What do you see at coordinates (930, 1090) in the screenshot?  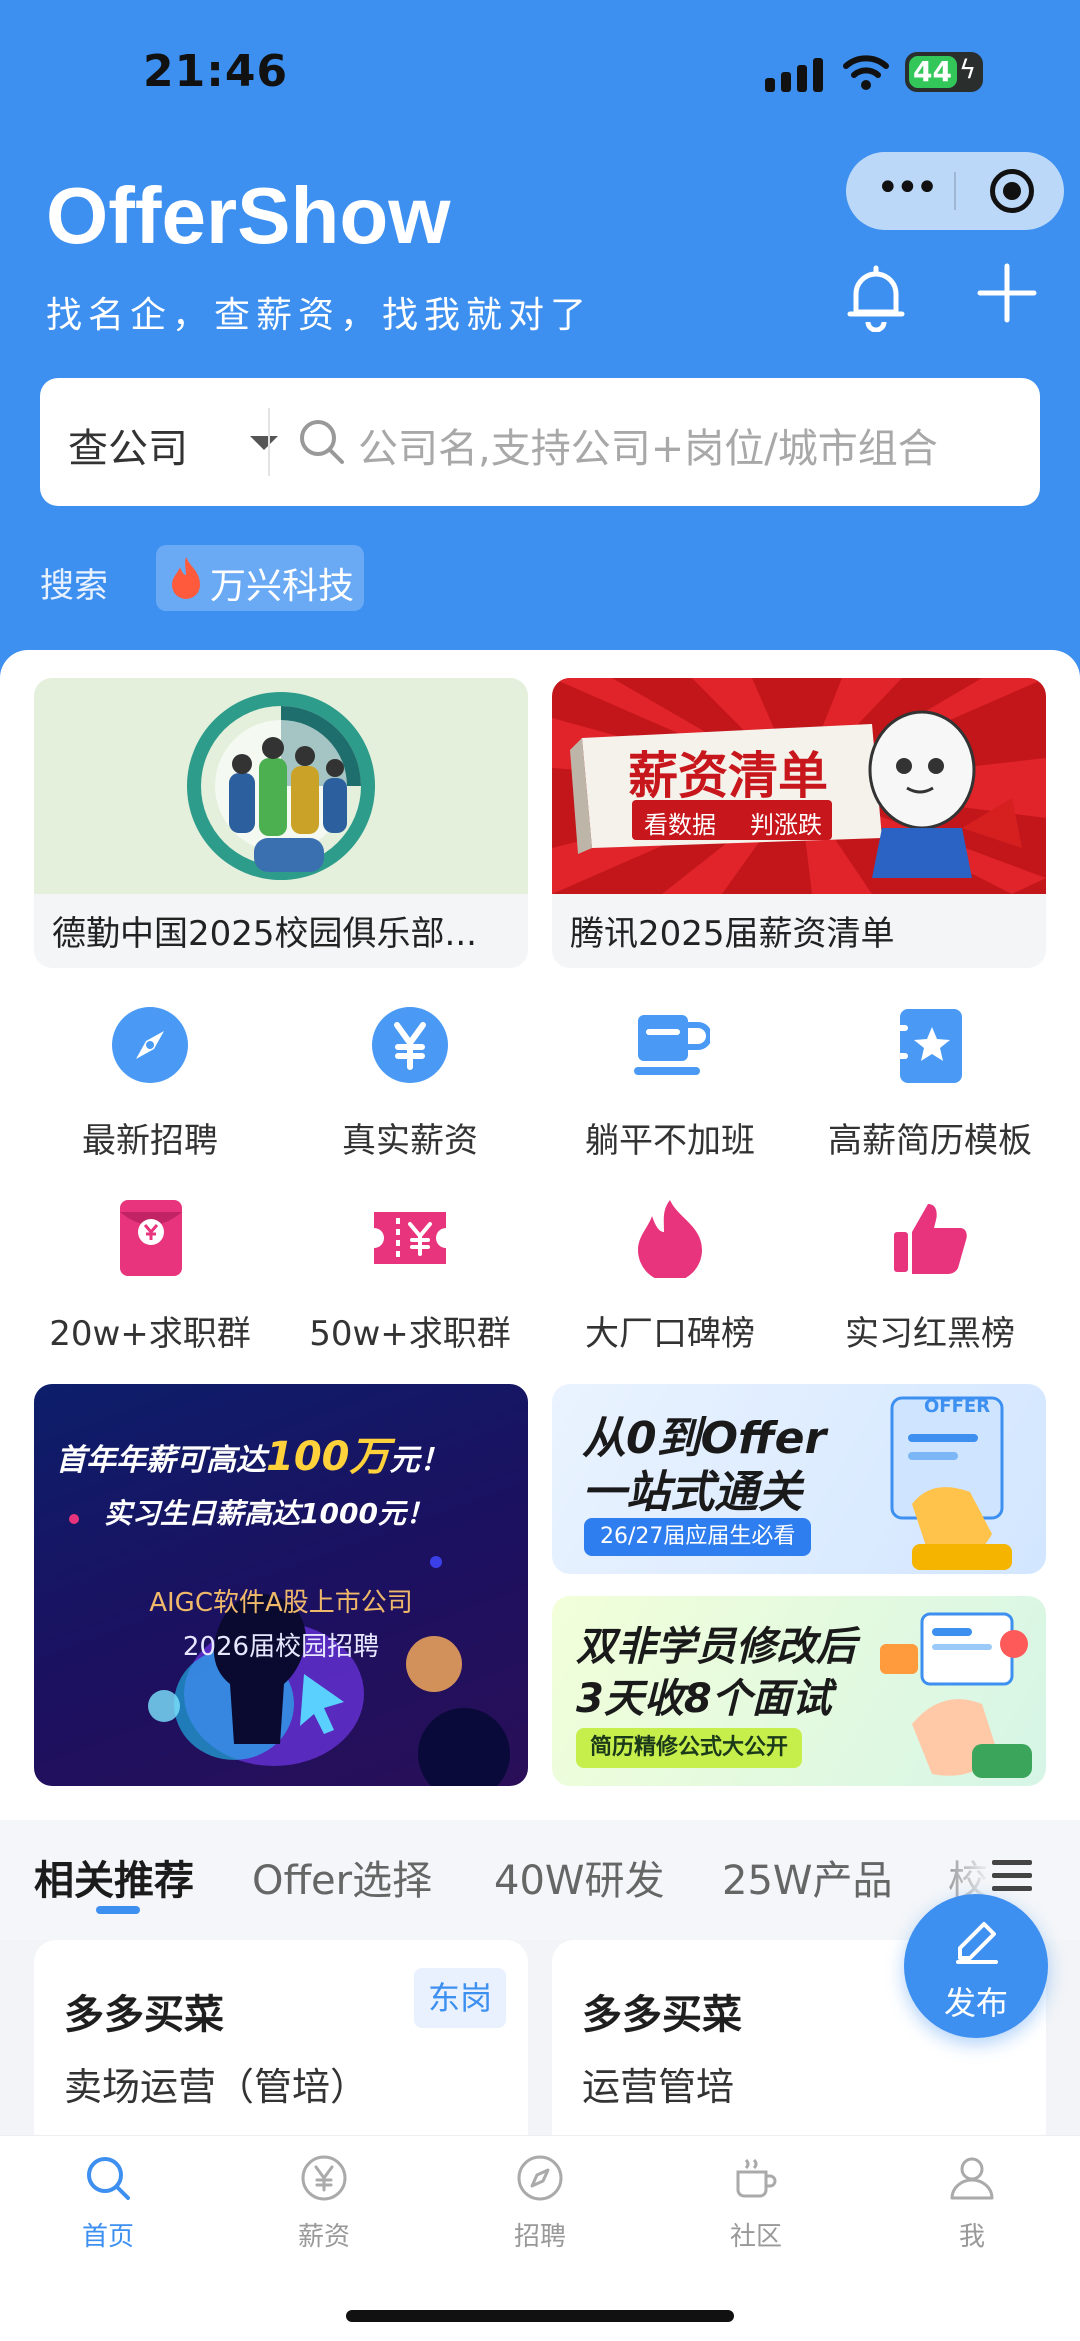 I see `grid-item-resume-template: 高薪简历模板` at bounding box center [930, 1090].